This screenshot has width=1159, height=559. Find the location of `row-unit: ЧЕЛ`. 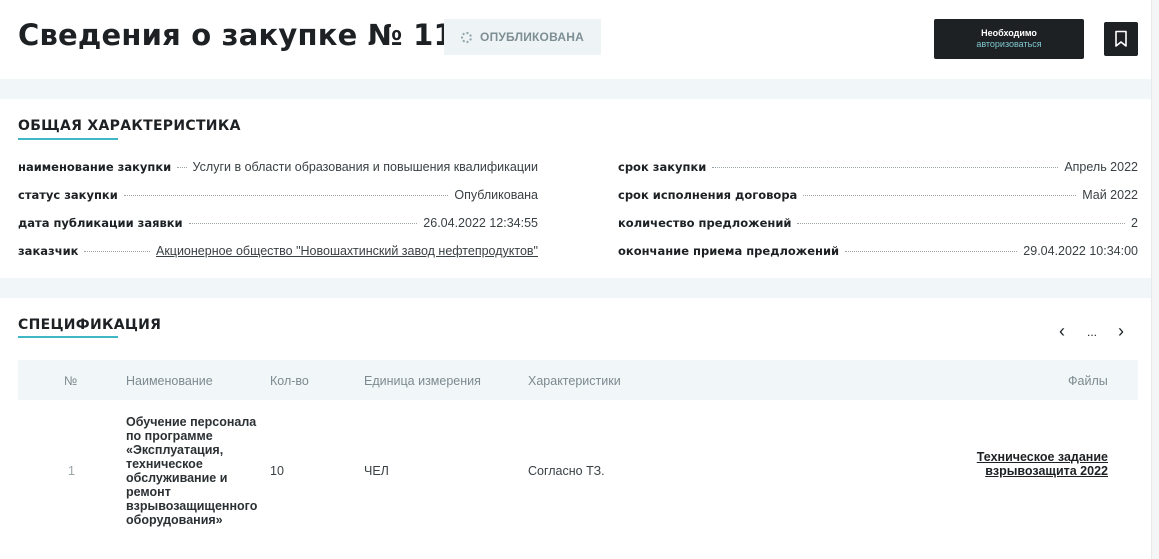

row-unit: ЧЕЛ is located at coordinates (376, 471).